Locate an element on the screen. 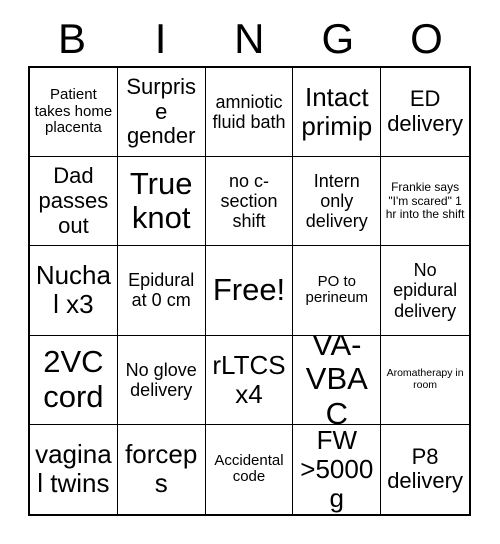  bingo-cell-g2: Intern only delivery is located at coordinates (337, 202).